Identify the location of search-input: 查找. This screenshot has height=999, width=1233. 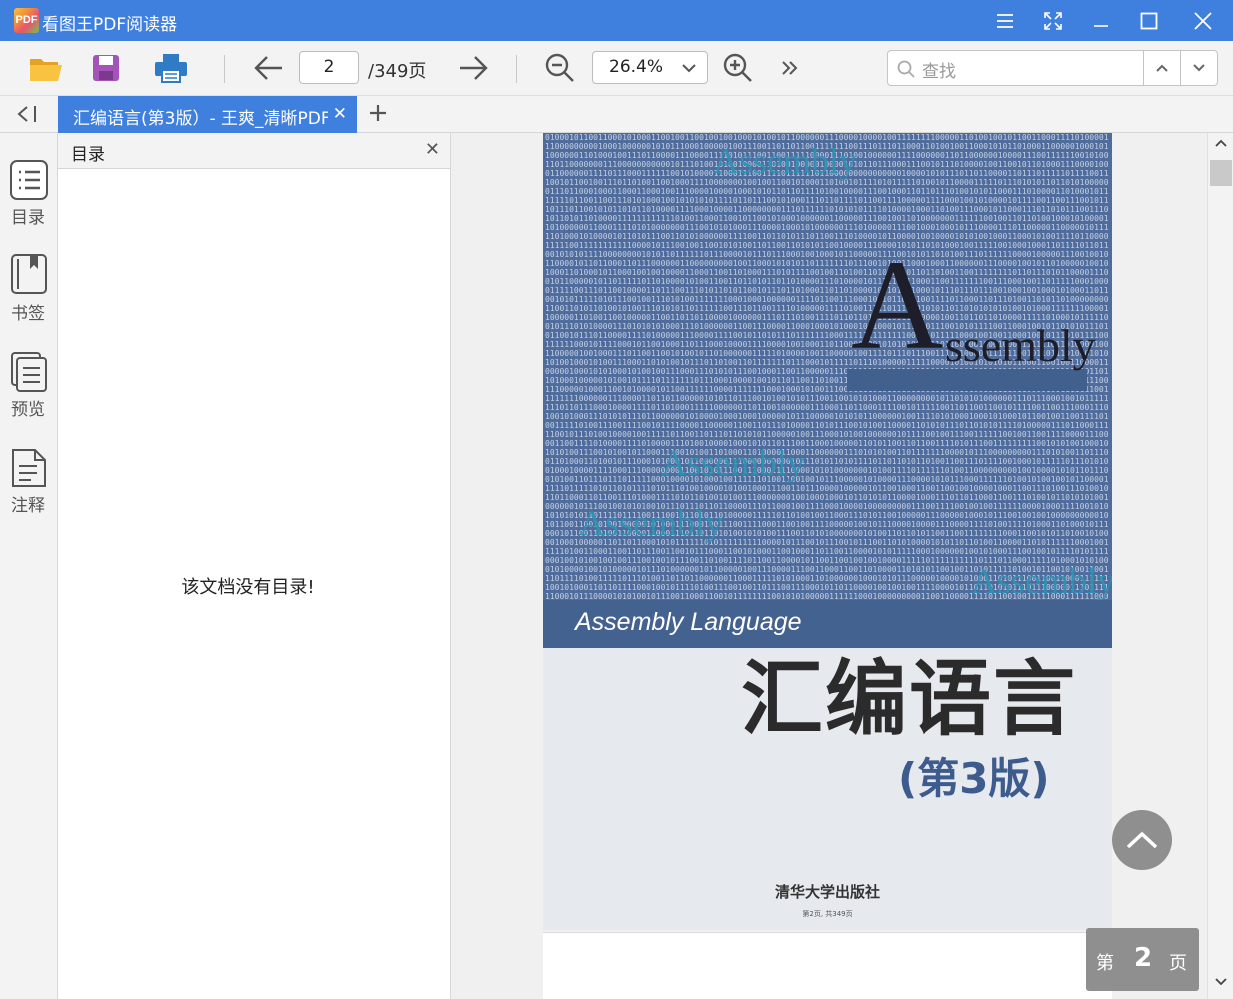
(939, 69).